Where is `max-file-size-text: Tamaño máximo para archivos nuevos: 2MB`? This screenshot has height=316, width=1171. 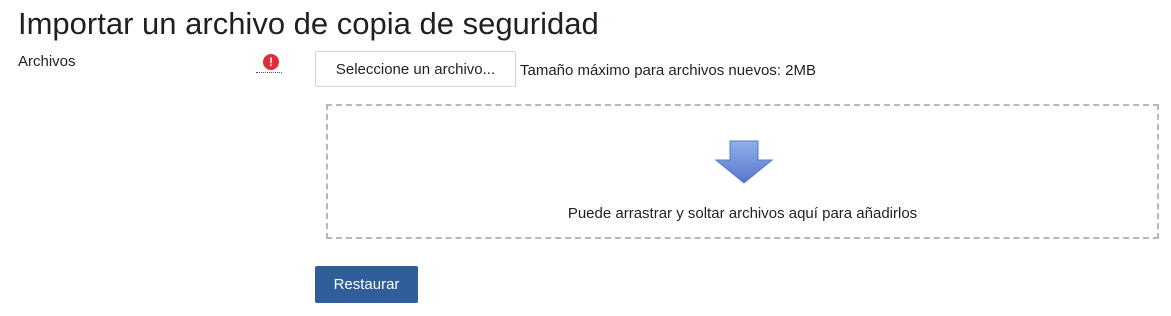
max-file-size-text: Tamaño máximo para archivos nuevos: 2MB is located at coordinates (668, 70).